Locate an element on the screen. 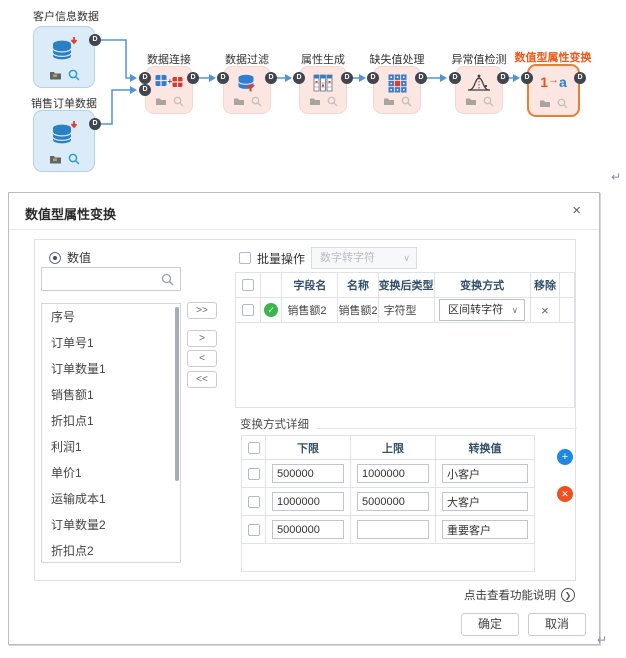  move-all-left-button: << is located at coordinates (202, 379).